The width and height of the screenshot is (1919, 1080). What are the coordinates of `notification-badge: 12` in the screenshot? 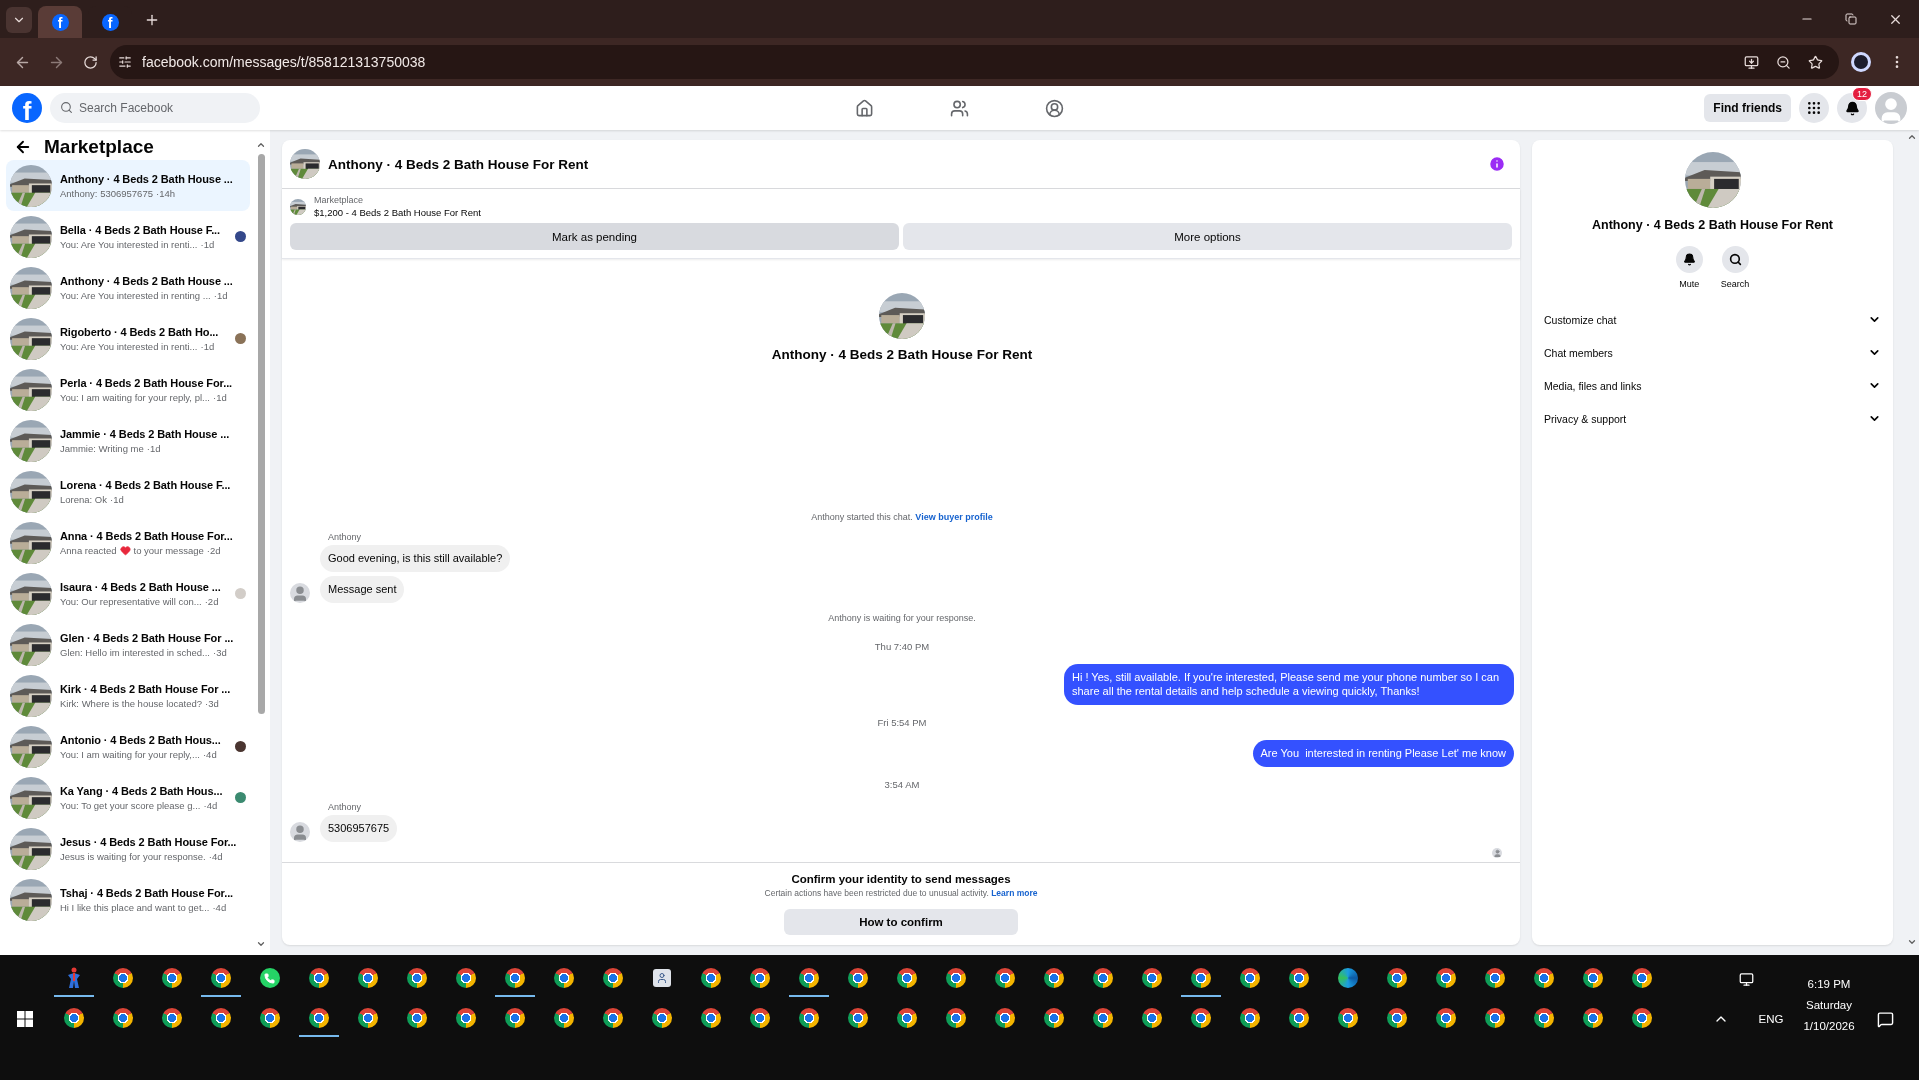 It's located at (1862, 94).